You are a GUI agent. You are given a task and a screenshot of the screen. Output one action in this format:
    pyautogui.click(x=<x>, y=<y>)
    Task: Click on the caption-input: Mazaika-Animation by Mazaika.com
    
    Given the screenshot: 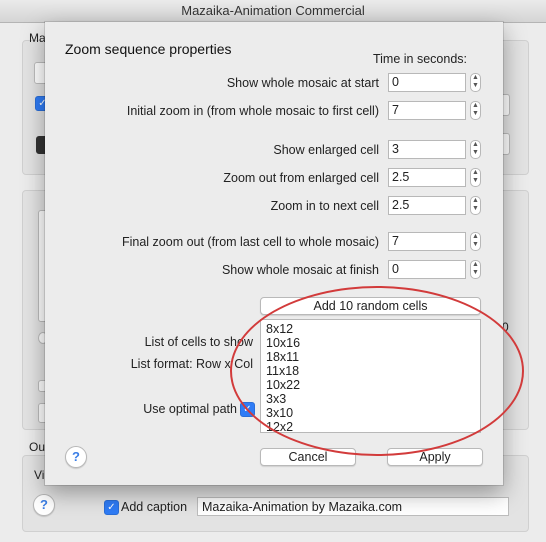 What is the action you would take?
    pyautogui.click(x=353, y=506)
    